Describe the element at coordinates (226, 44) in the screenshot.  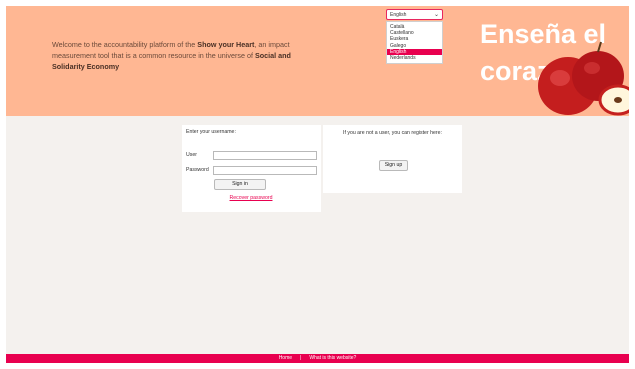
I see `welcome-show-your-heart: Show your Heart` at that location.